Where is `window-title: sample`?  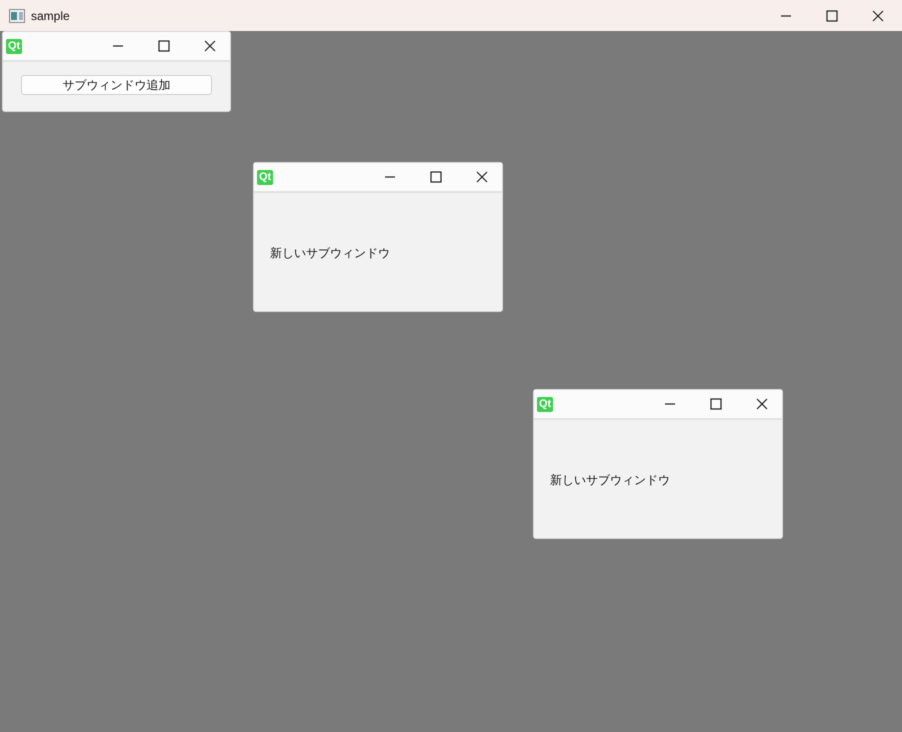 window-title: sample is located at coordinates (50, 16).